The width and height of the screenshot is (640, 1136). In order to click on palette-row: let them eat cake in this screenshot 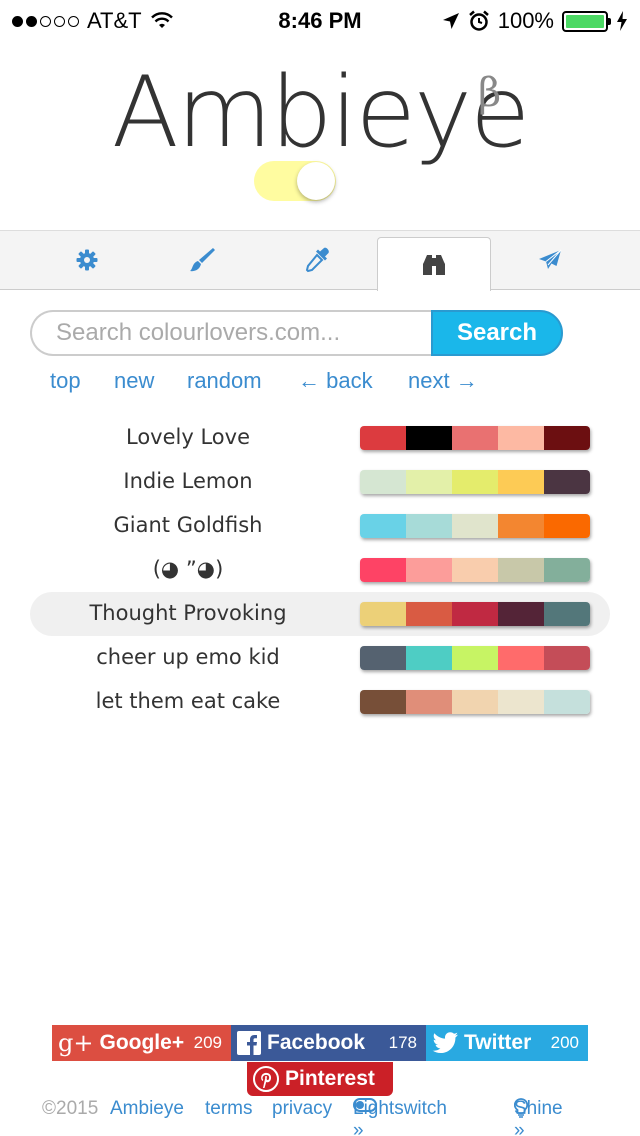, I will do `click(320, 702)`.